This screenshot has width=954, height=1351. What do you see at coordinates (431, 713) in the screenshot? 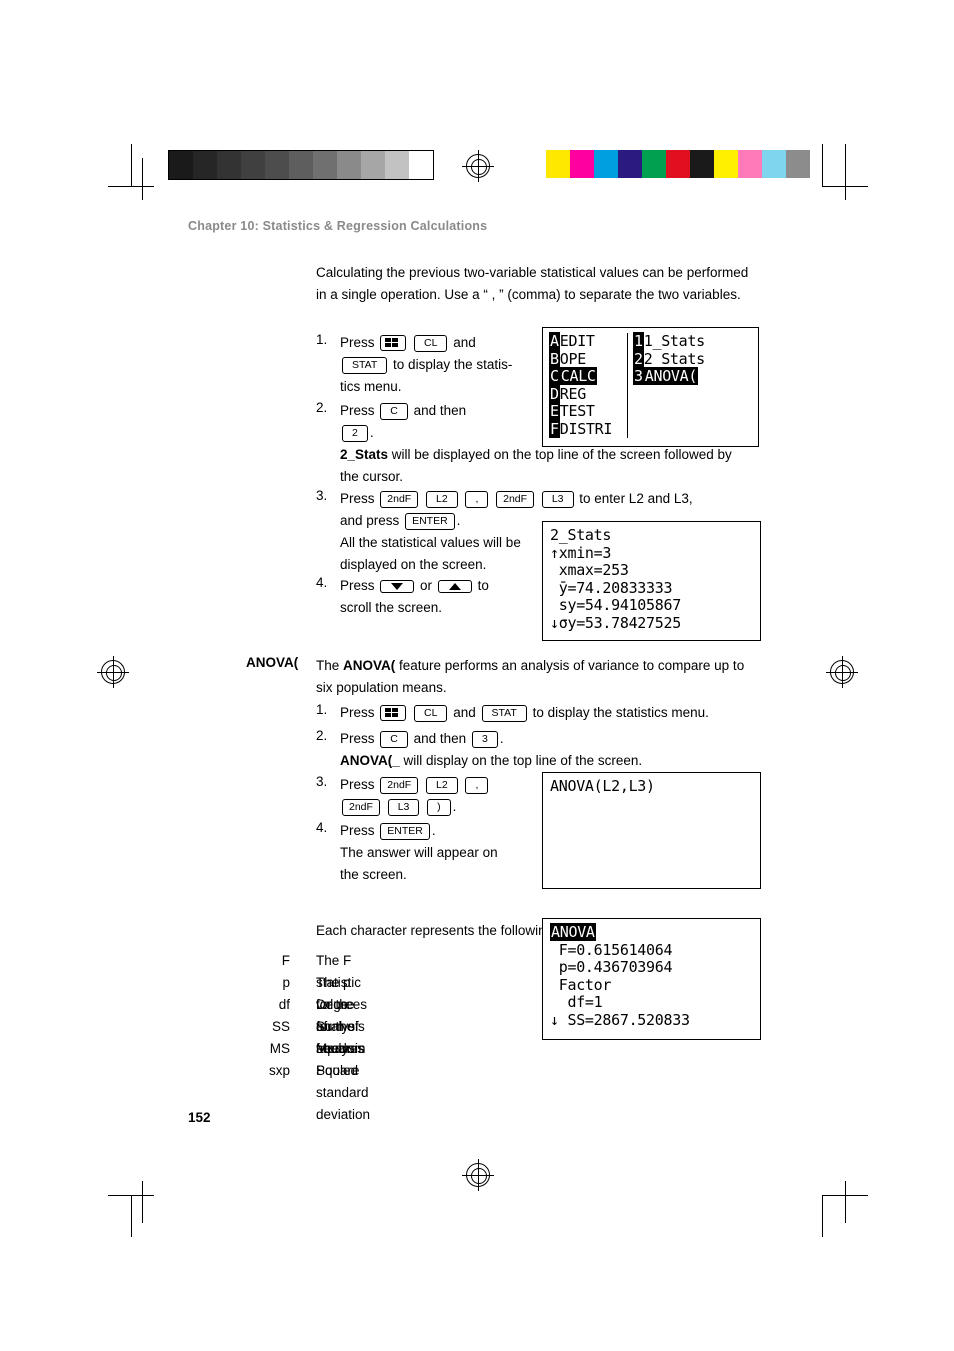
I see `key-cl-2: CL` at bounding box center [431, 713].